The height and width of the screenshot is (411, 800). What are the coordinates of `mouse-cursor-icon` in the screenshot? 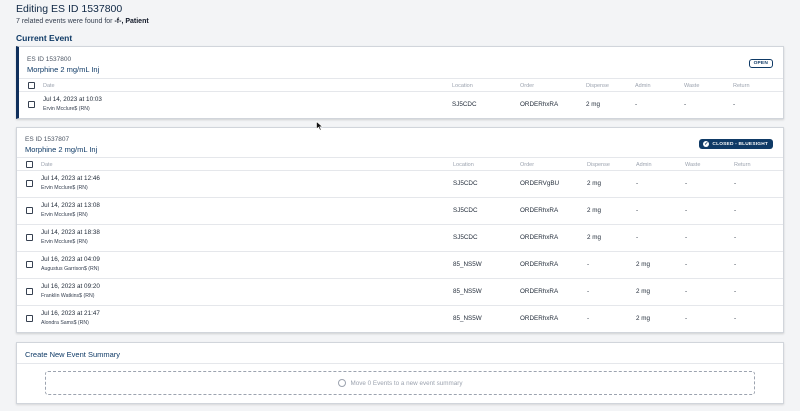 It's located at (320, 126).